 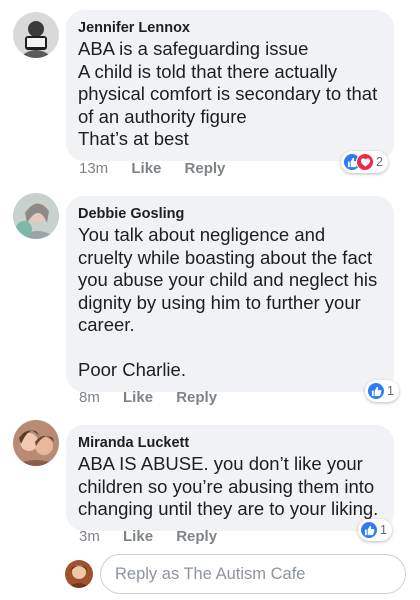 I want to click on comment-author: Jennifer Lennox, so click(x=230, y=28).